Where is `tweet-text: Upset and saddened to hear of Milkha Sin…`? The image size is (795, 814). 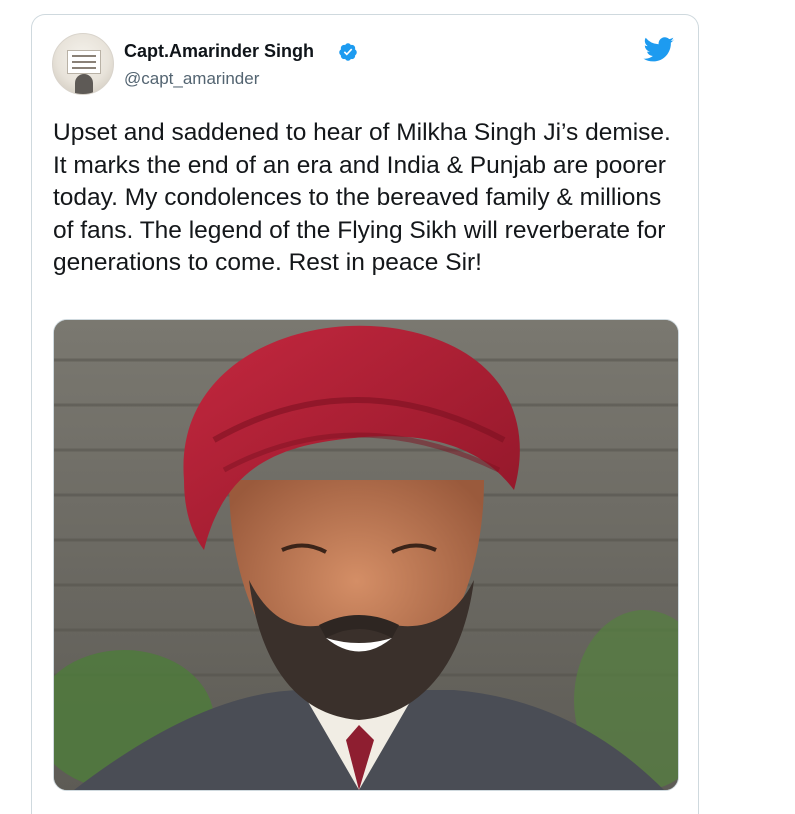
tweet-text: Upset and saddened to hear of Milkha Sin… is located at coordinates (362, 197).